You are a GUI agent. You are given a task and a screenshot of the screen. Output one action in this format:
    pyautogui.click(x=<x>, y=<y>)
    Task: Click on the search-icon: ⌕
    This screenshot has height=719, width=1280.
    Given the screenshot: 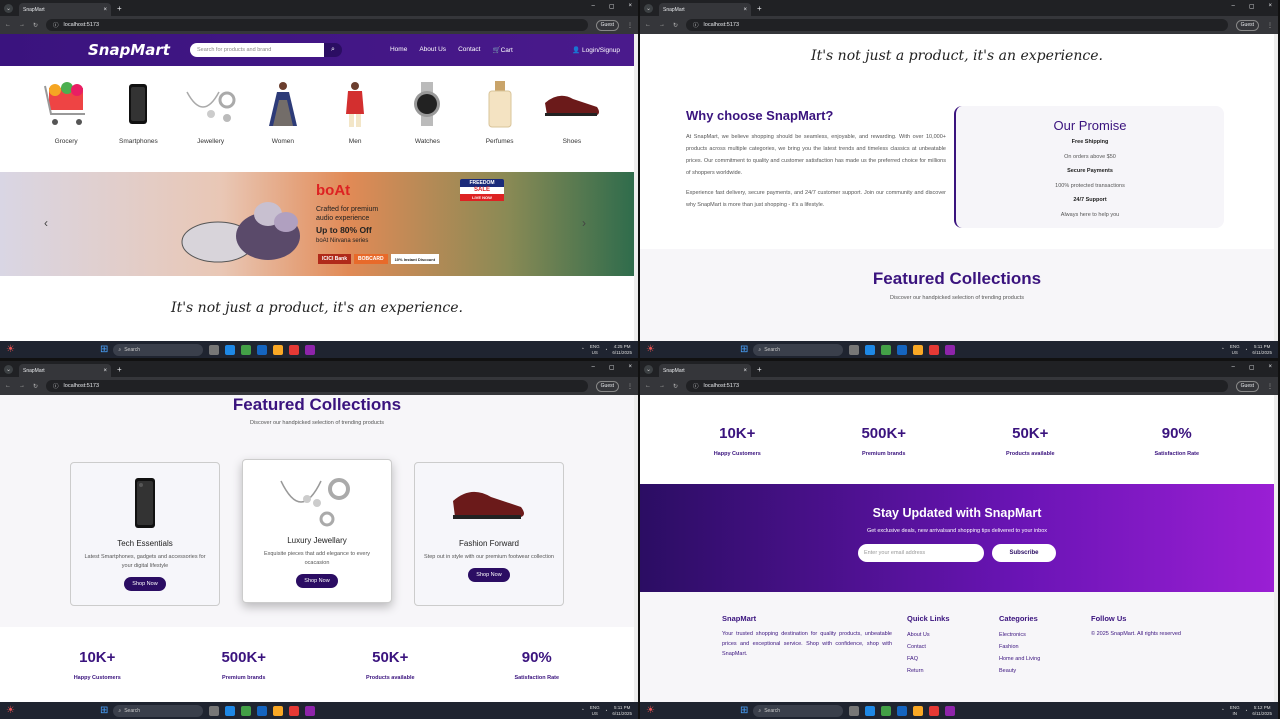 What is the action you would take?
    pyautogui.click(x=332, y=50)
    